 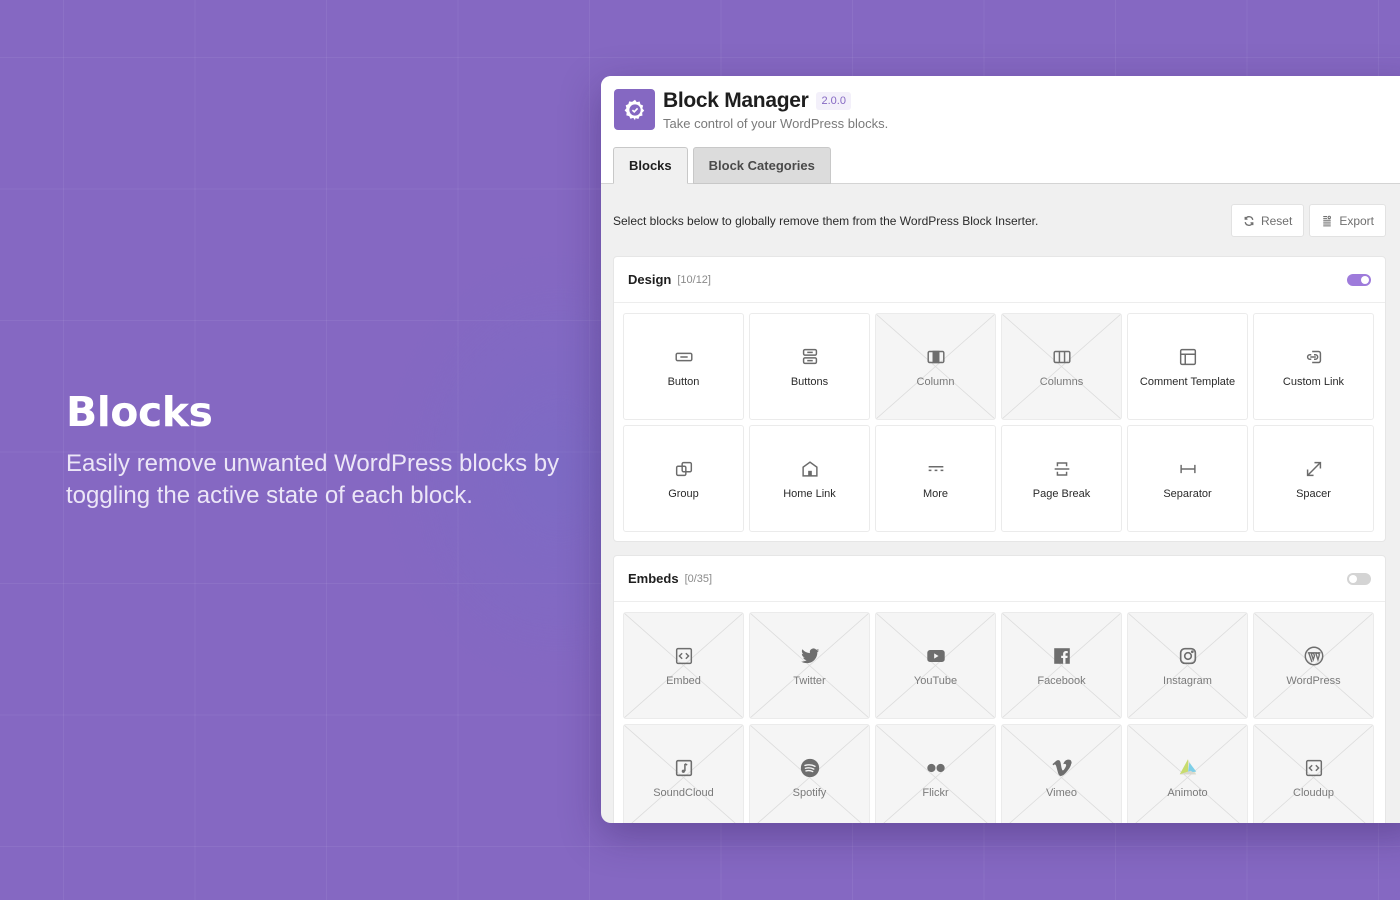 I want to click on refresh-icon, so click(x=1249, y=220).